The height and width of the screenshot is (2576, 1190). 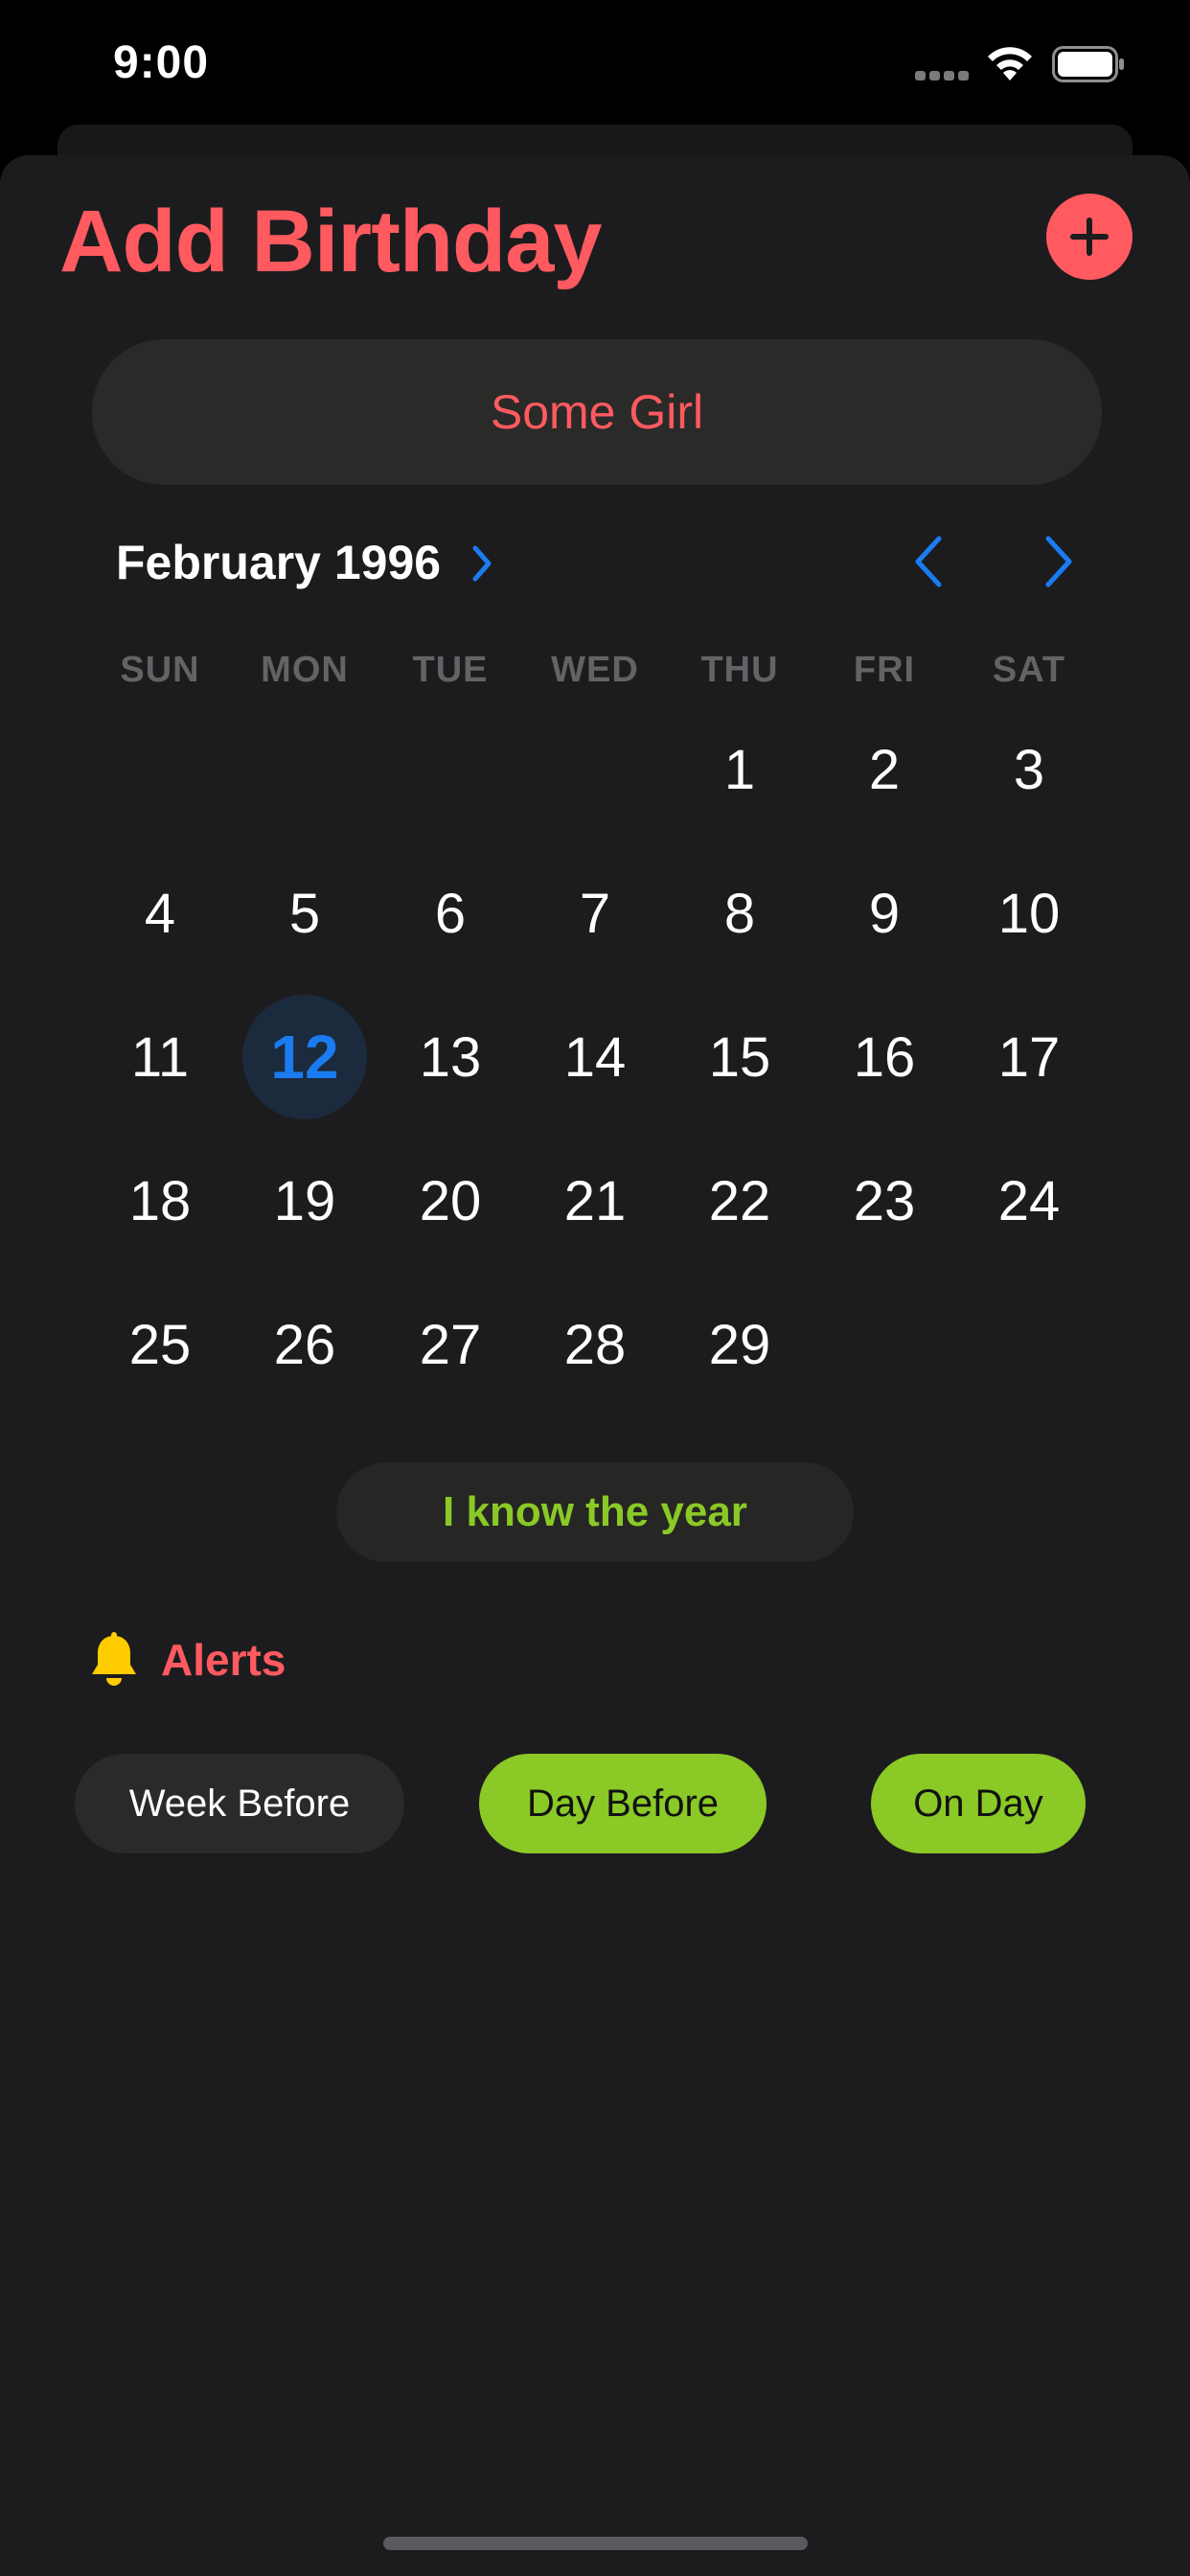 I want to click on calendar-day: 1, so click(x=740, y=769).